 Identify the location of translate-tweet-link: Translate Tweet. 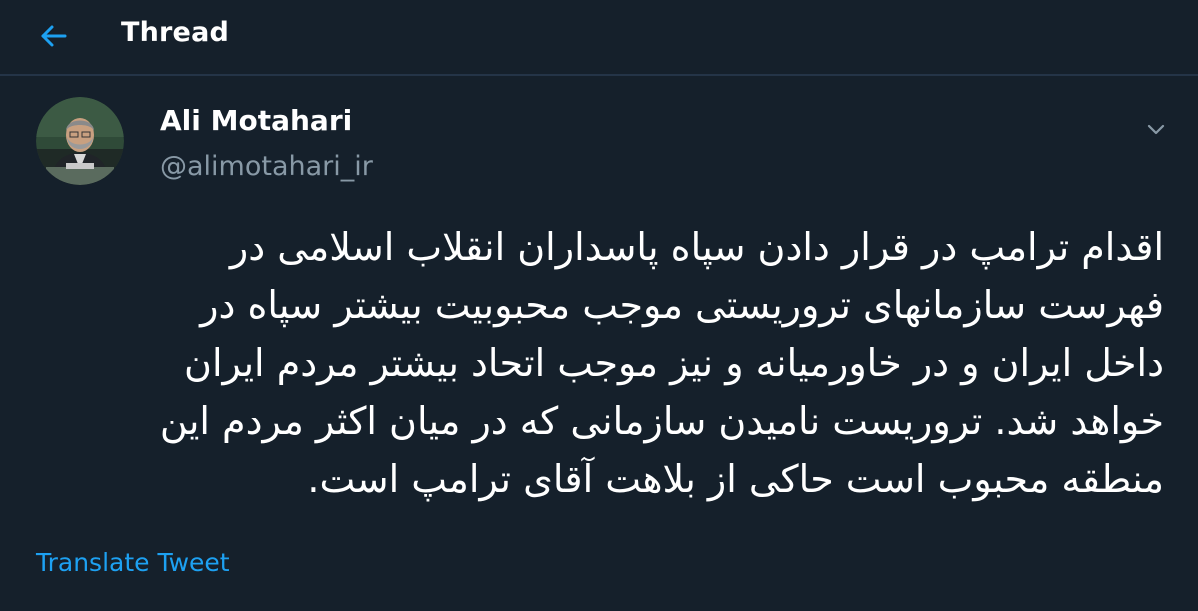
(133, 562).